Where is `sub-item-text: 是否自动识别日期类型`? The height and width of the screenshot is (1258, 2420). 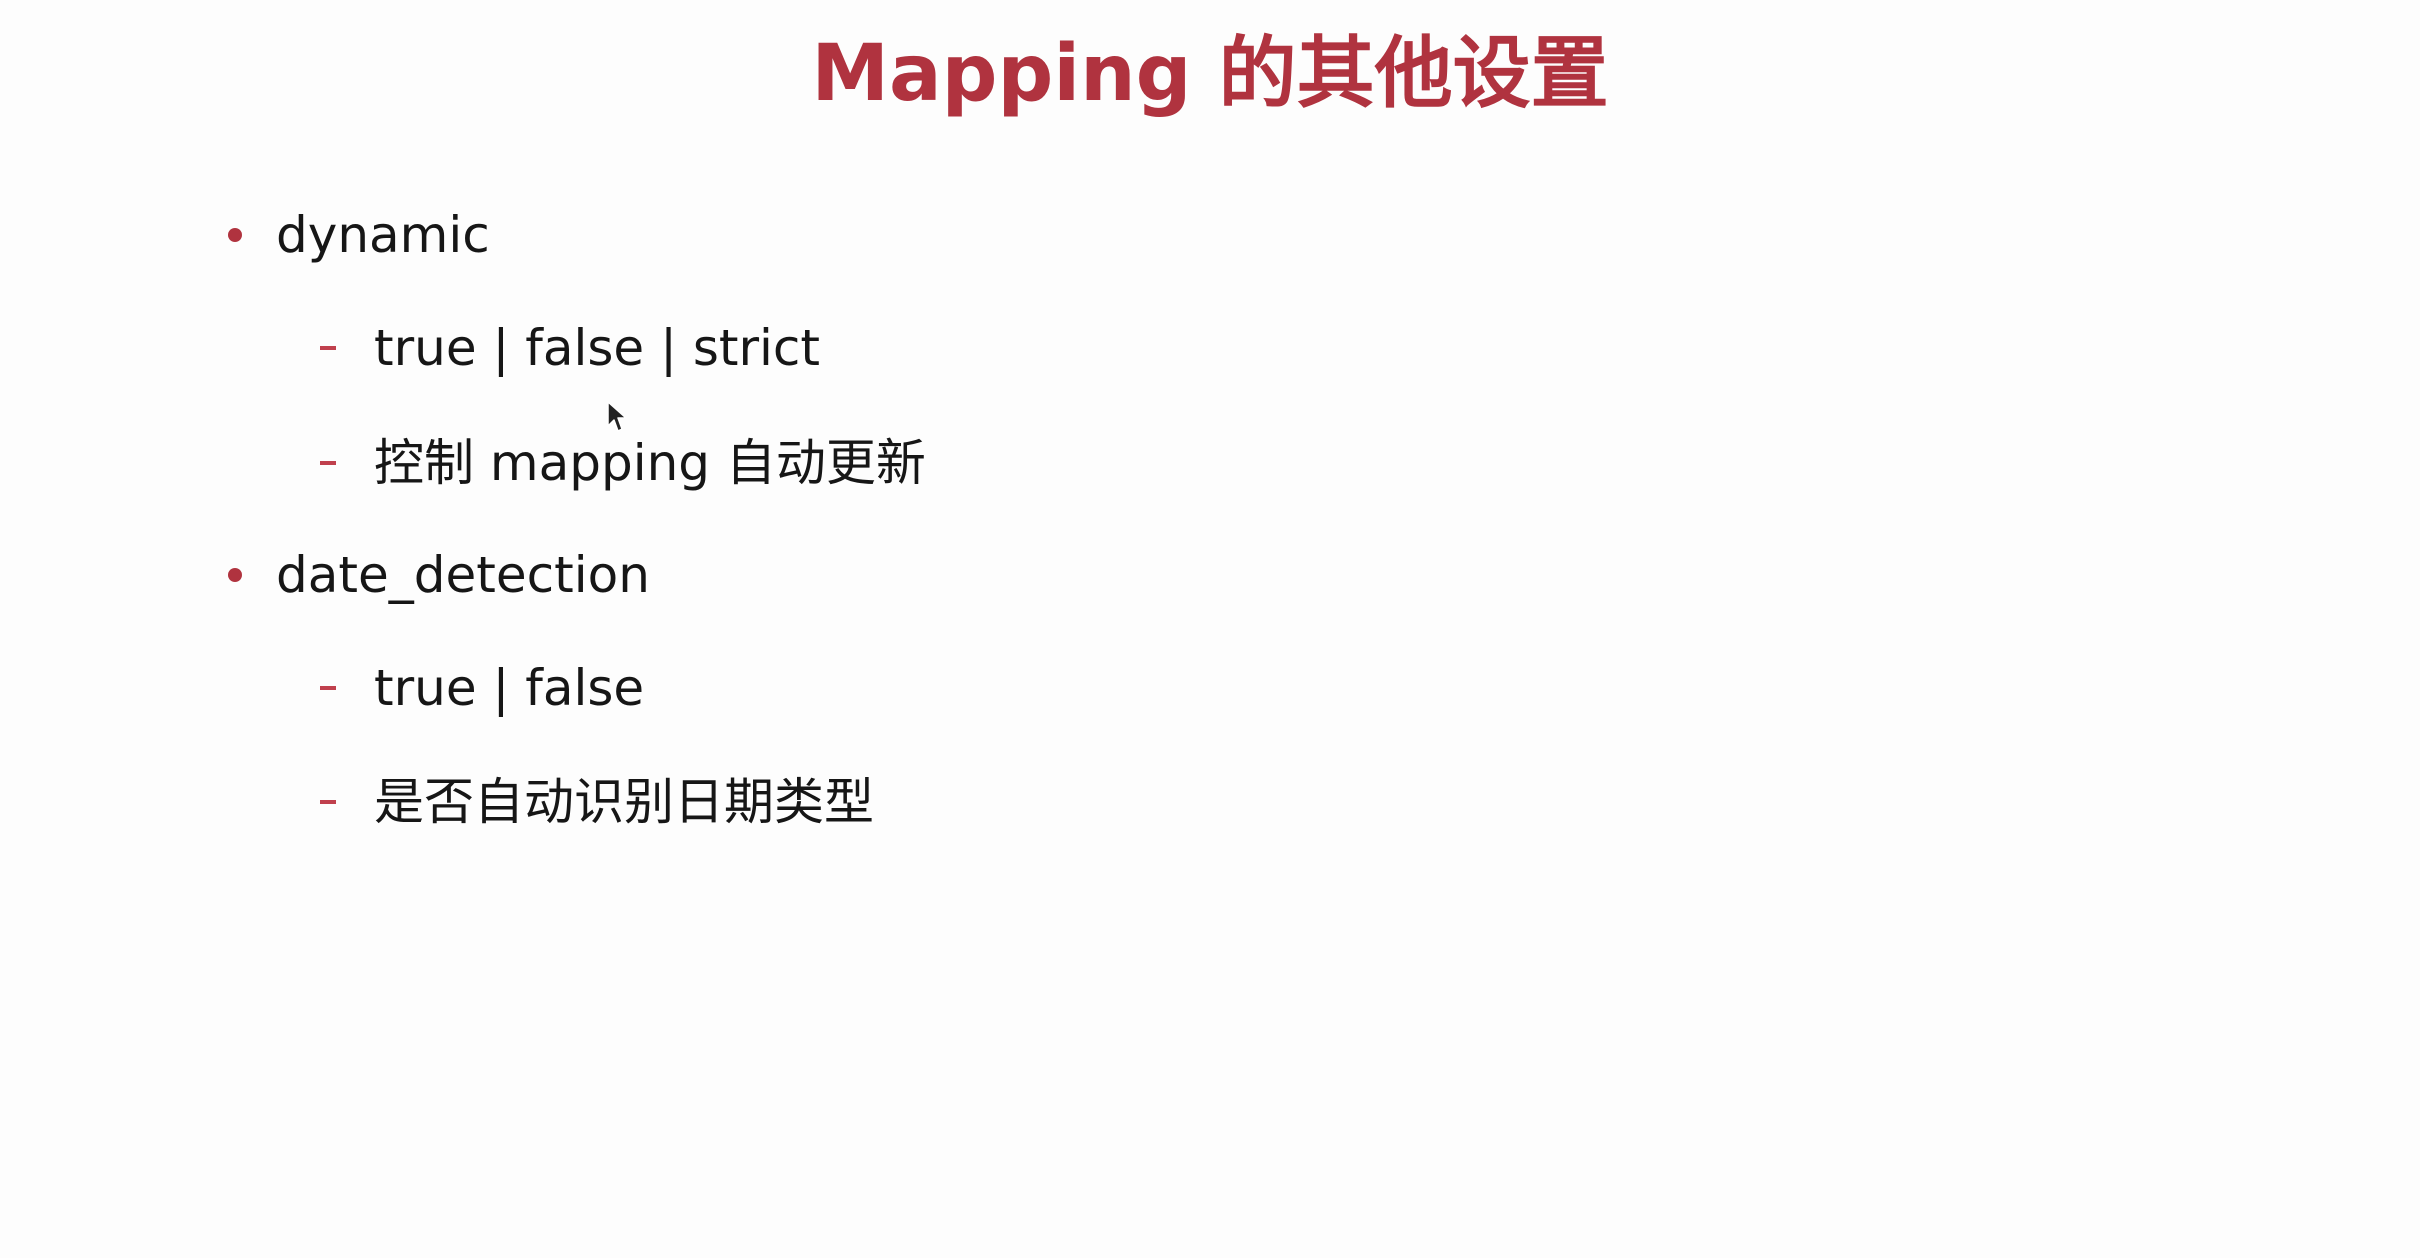
sub-item-text: 是否自动识别日期类型 is located at coordinates (624, 802).